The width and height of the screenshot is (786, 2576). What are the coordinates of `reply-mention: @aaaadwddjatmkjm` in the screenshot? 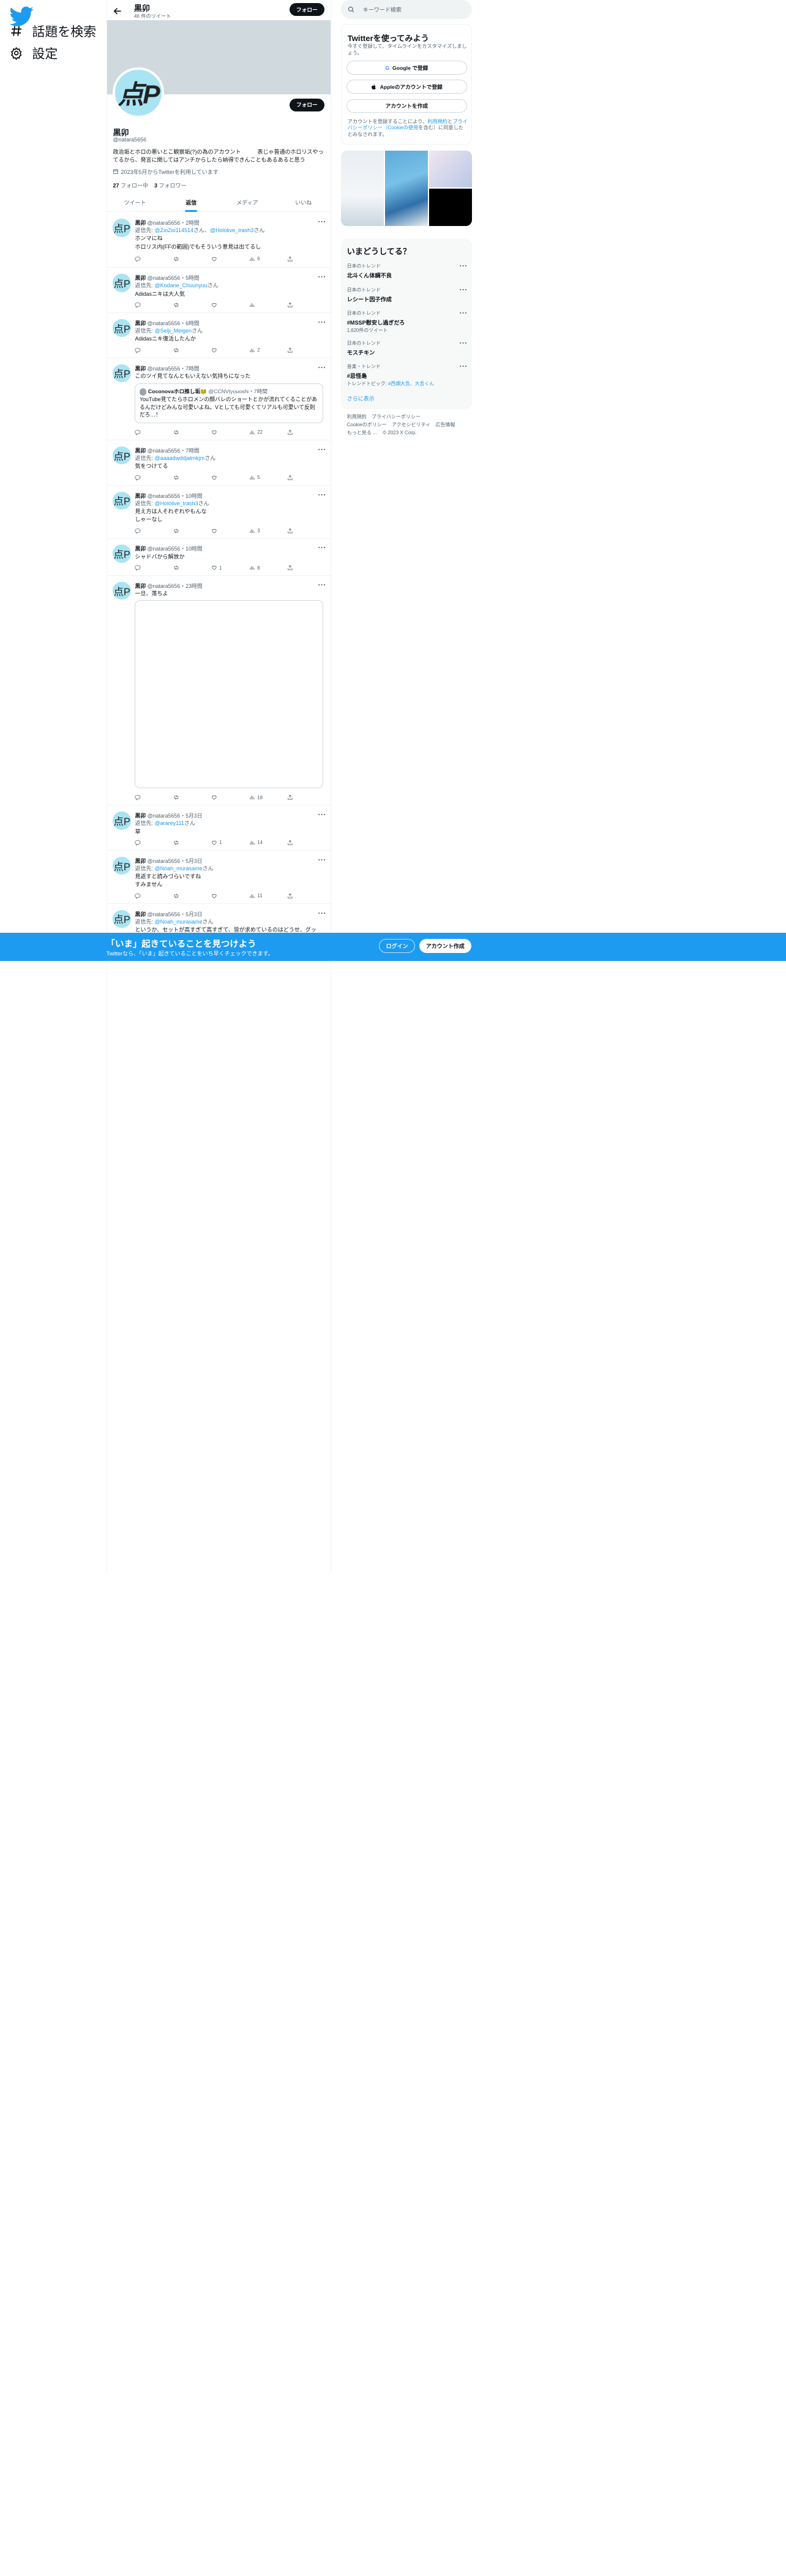 It's located at (180, 458).